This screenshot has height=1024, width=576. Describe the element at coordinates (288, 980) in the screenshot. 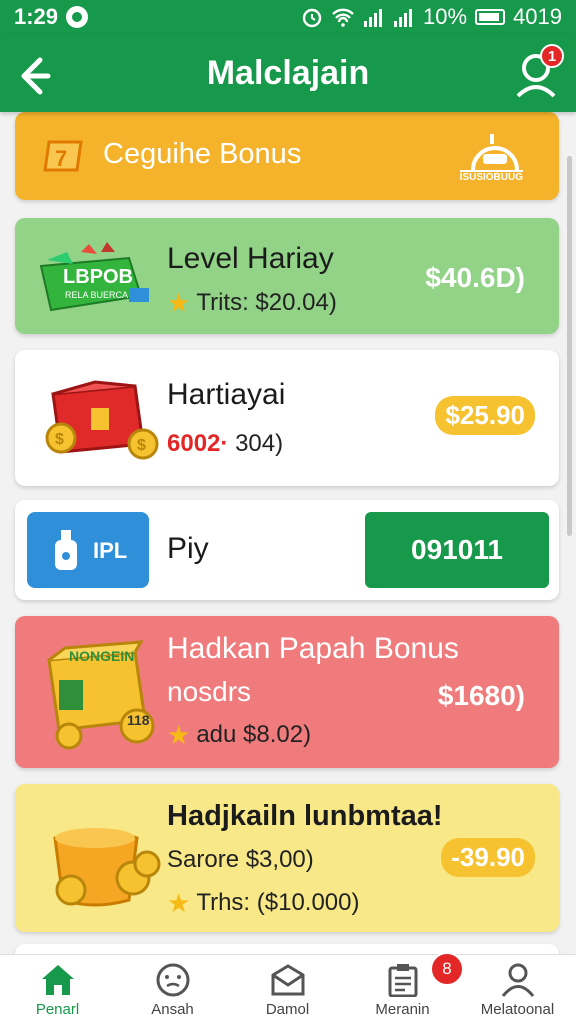

I see `mail-icon` at that location.